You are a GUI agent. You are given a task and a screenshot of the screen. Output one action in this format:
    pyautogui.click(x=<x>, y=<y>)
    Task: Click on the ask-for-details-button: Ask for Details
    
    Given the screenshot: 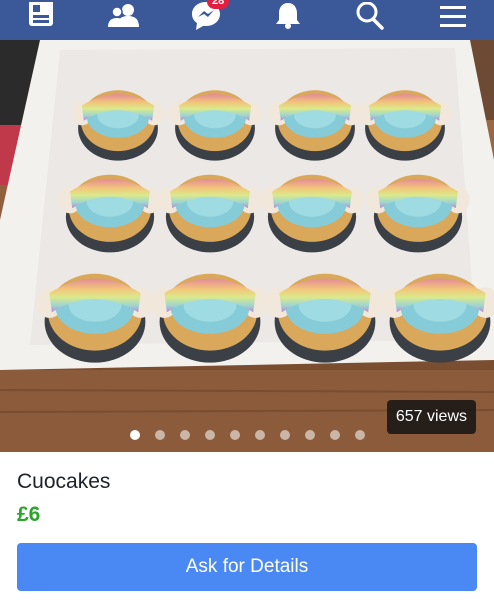 What is the action you would take?
    pyautogui.click(x=247, y=567)
    